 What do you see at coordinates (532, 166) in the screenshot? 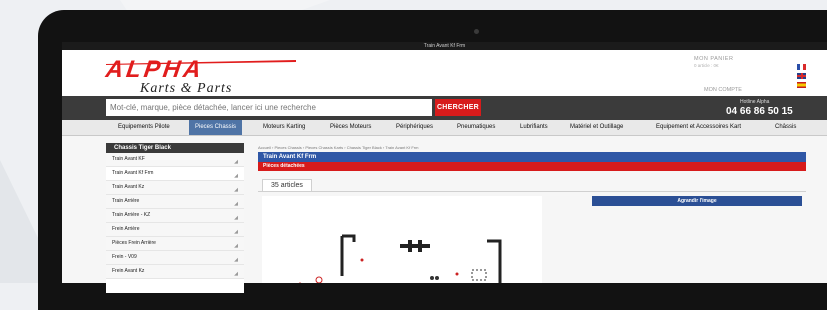
I see `section-header: Pièces détachées` at bounding box center [532, 166].